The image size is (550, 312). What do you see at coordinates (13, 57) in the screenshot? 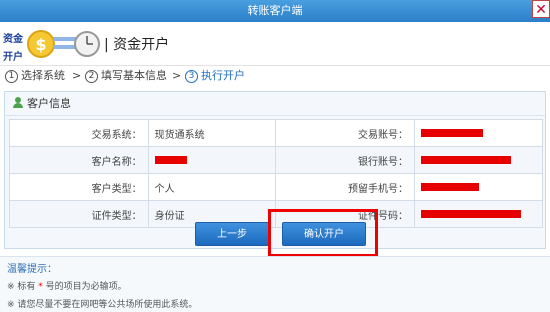
I see `logo-text-bottom: 开户` at bounding box center [13, 57].